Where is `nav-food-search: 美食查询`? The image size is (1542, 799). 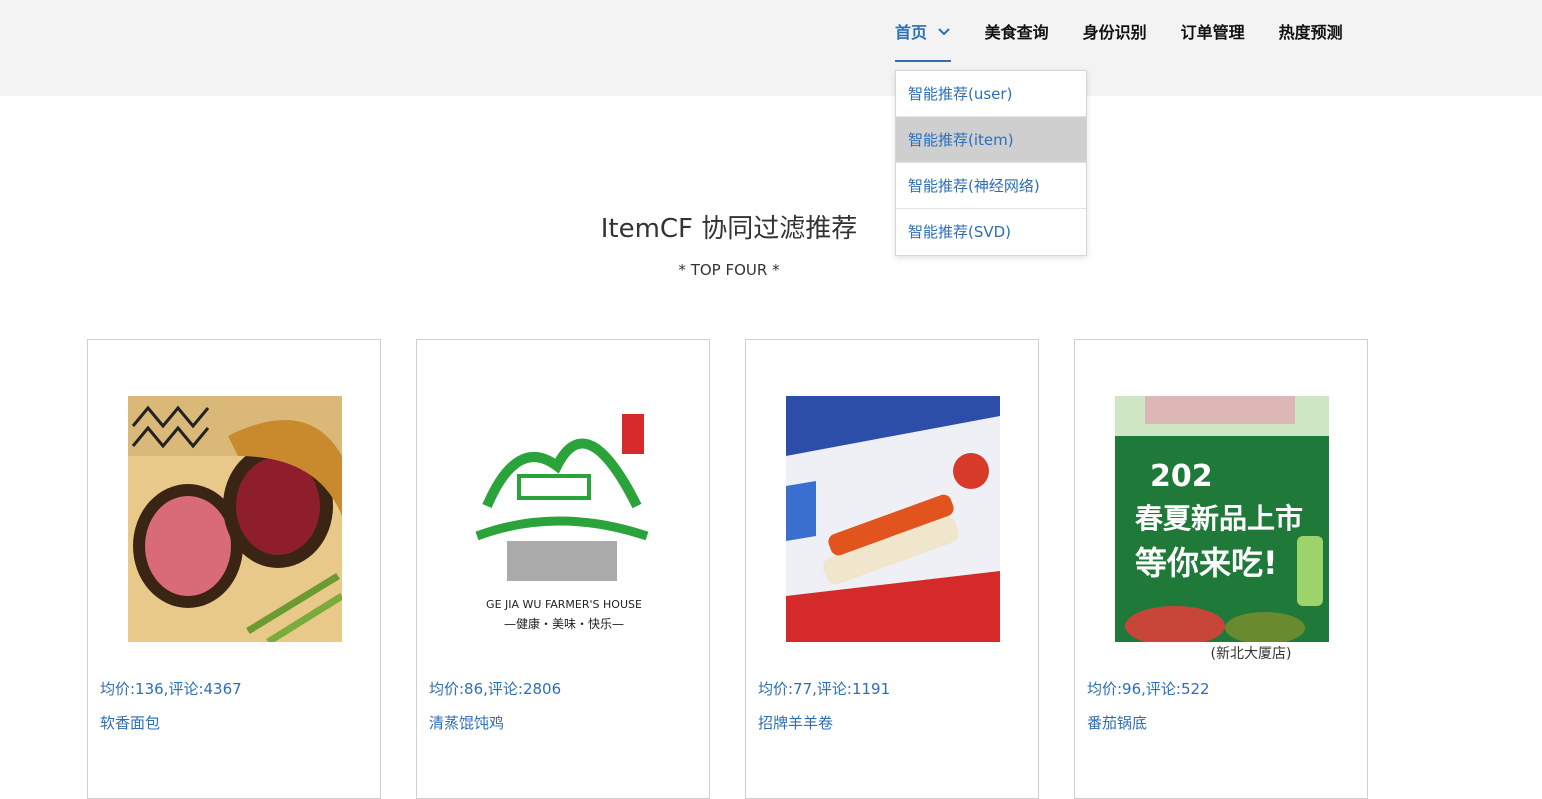
nav-food-search: 美食查询 is located at coordinates (1017, 32).